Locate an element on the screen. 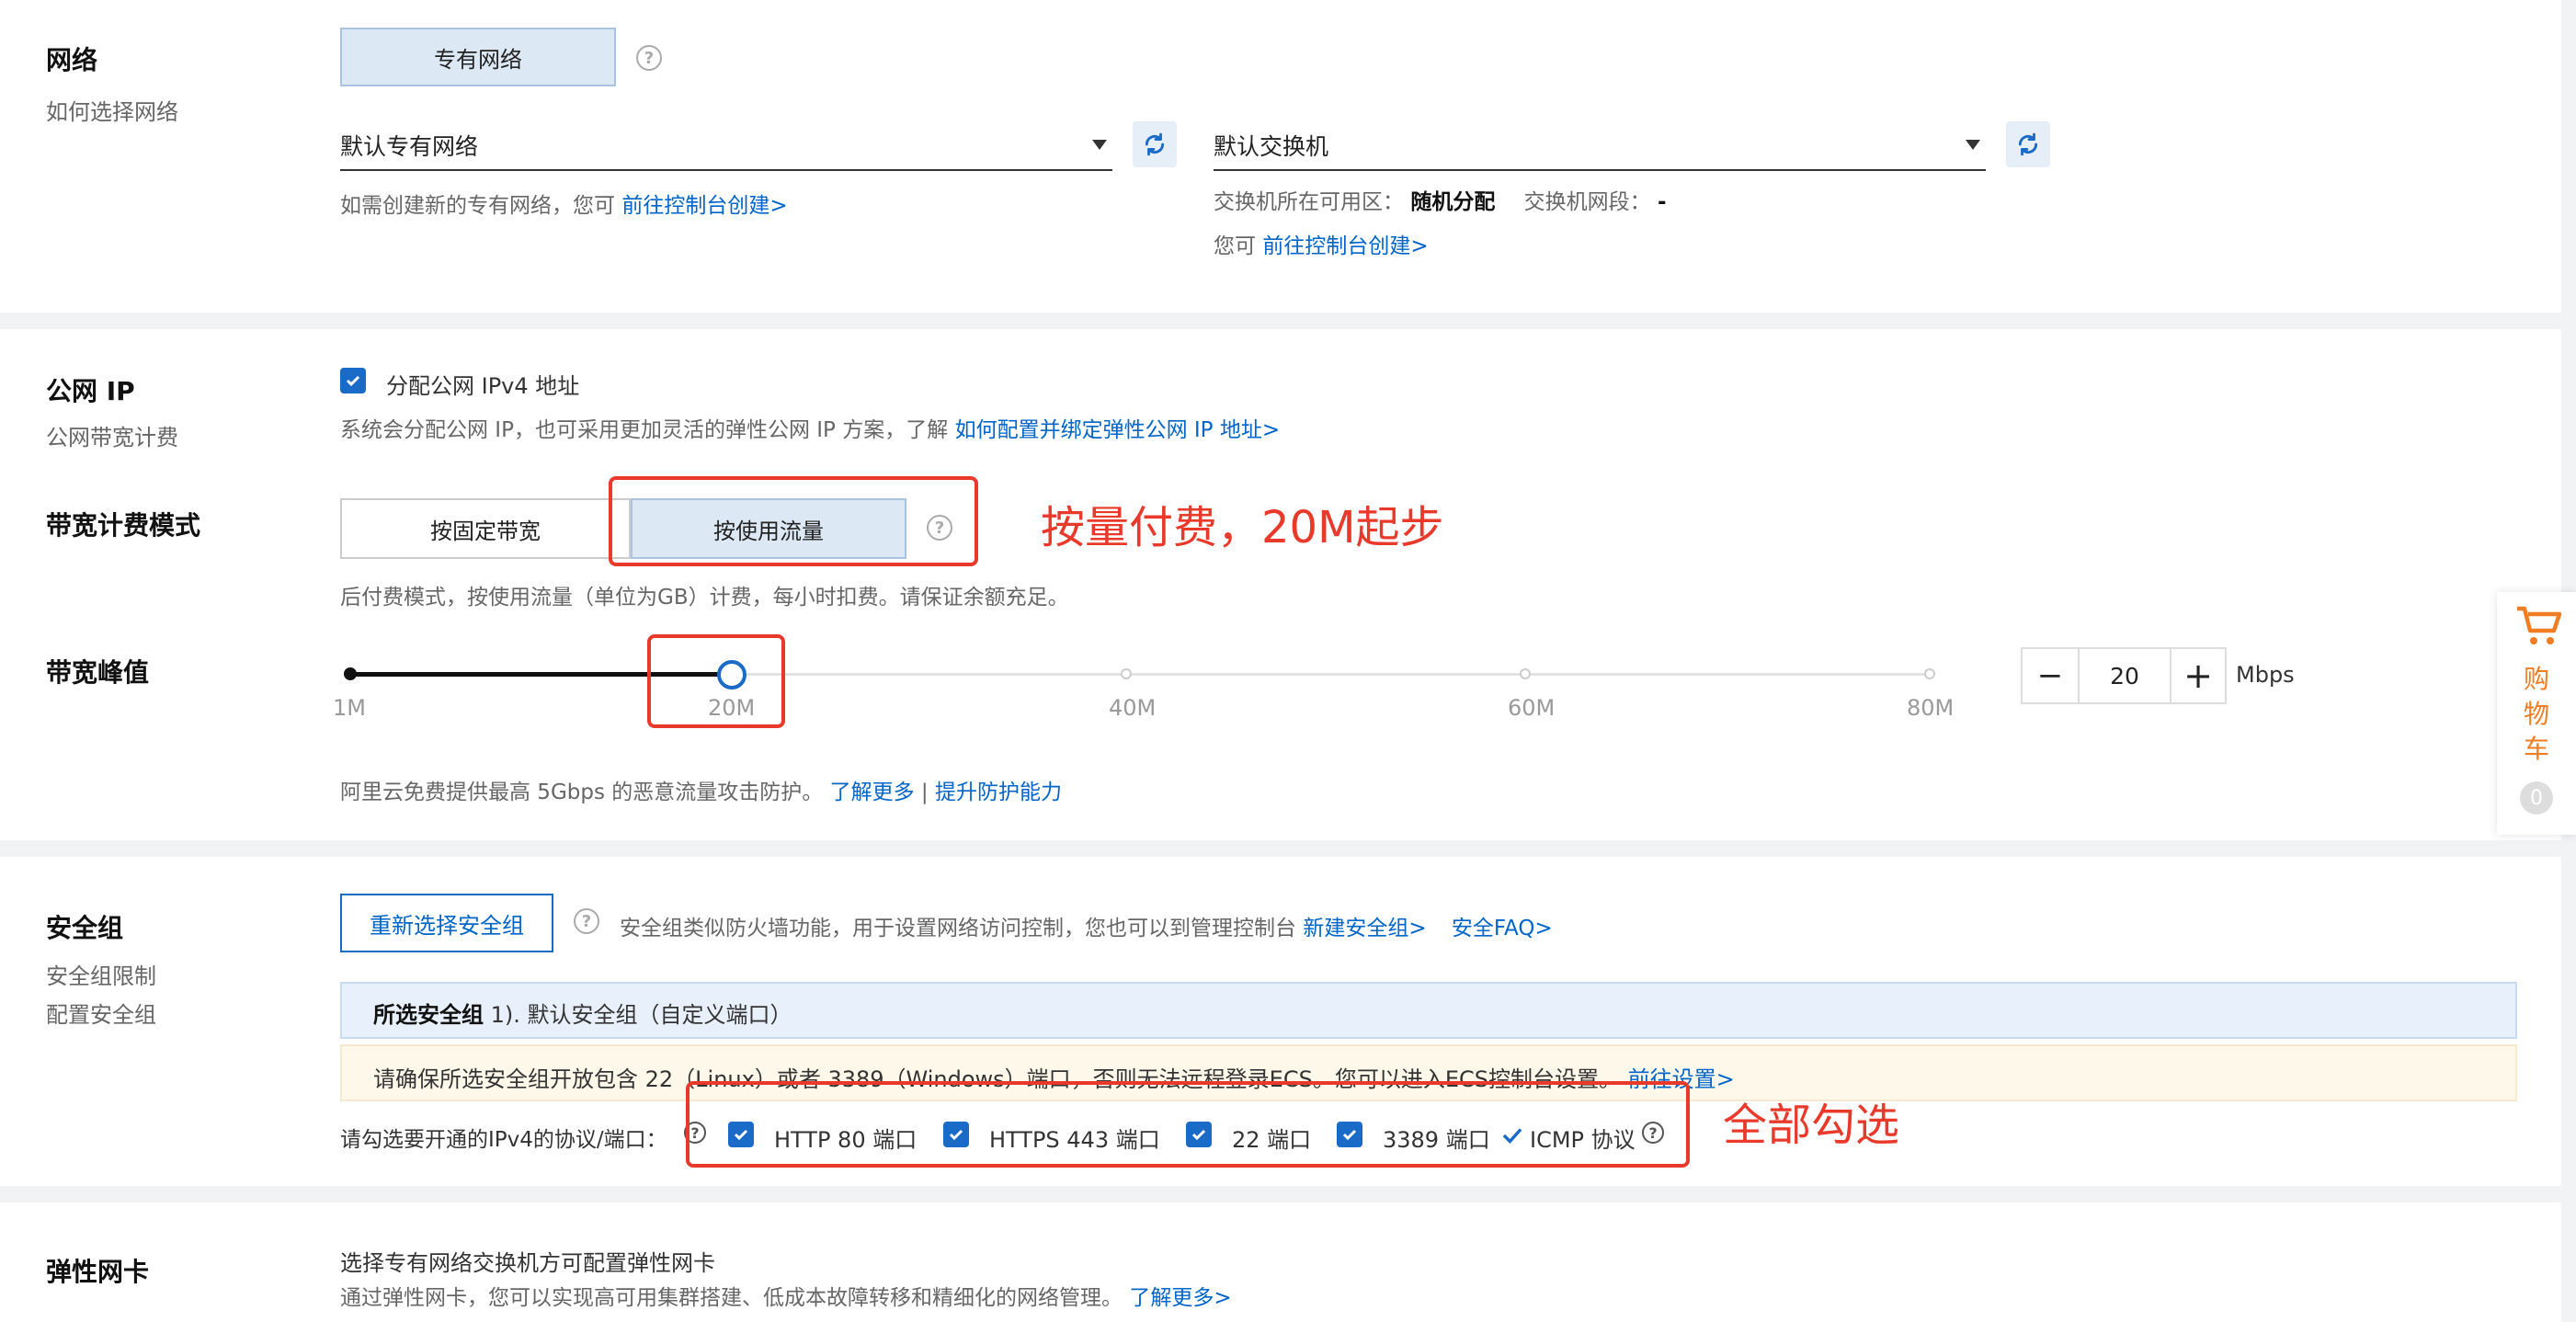 This screenshot has width=2576, height=1322. eni-learn-more-link: 了解更多> is located at coordinates (1180, 1298).